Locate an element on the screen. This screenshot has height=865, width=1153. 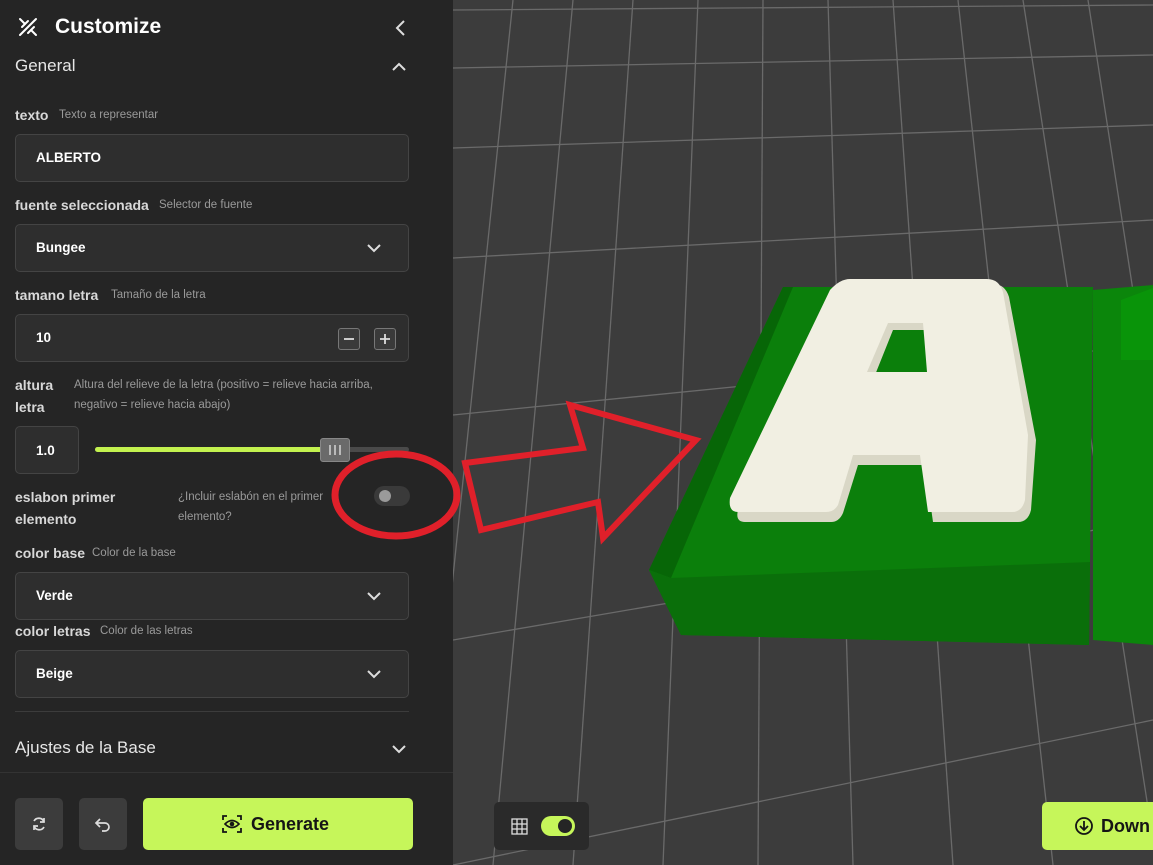
grid-toggle-control is located at coordinates (541, 826).